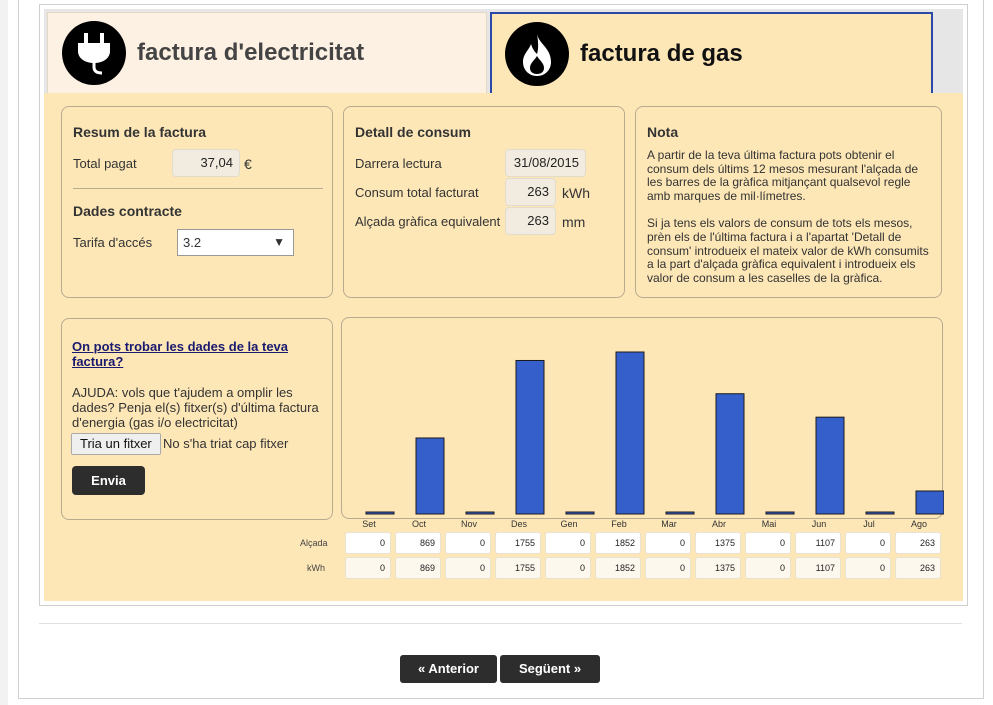  Describe the element at coordinates (398, 163) in the screenshot. I see `last-reading-label: Darrera lectura` at that location.